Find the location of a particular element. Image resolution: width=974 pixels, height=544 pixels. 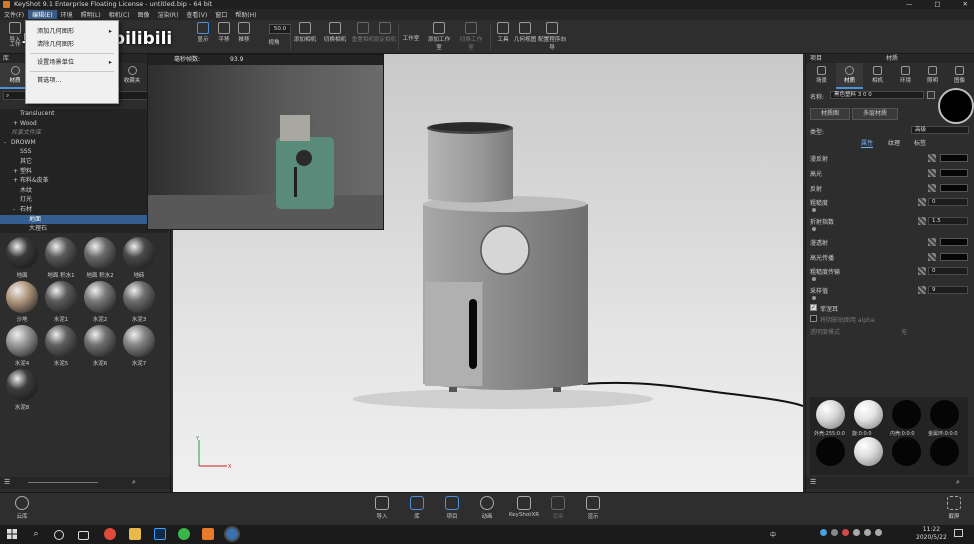

tree-item: 大理石 is located at coordinates (84, 229).